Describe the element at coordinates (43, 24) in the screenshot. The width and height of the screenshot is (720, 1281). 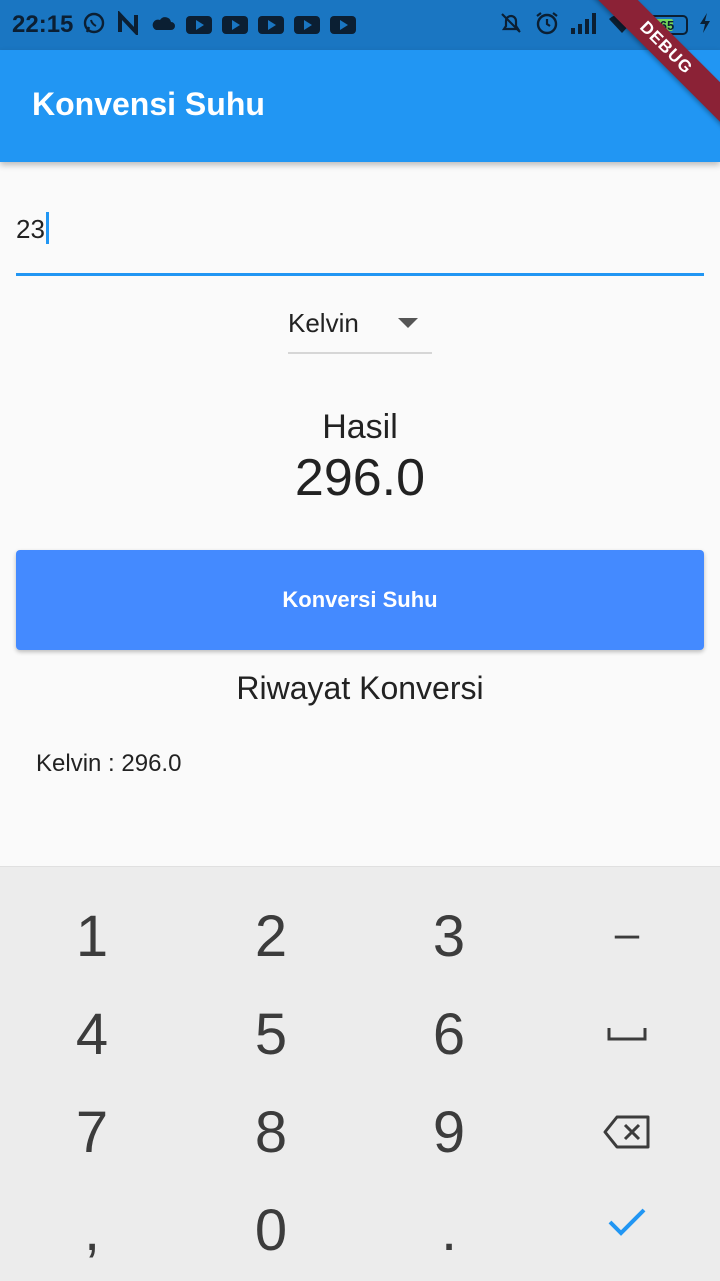
I see `status-time: 22:15` at that location.